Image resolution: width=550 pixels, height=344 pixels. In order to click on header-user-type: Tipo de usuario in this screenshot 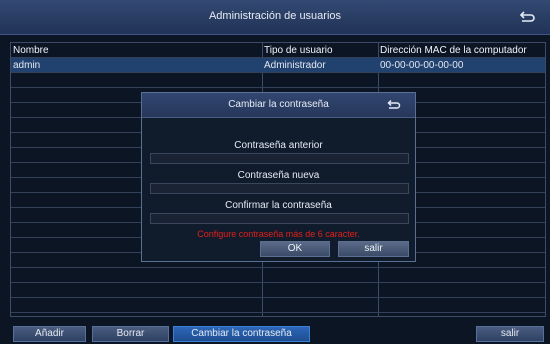, I will do `click(320, 50)`.